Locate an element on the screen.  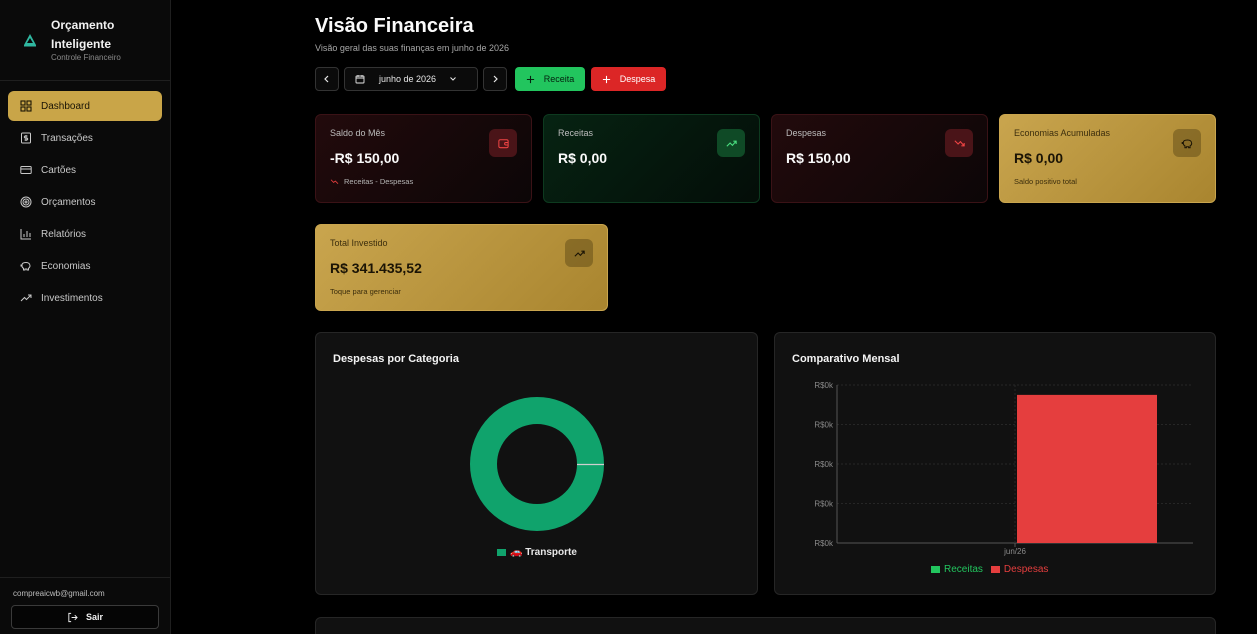
month-selector: junho de 2026 is located at coordinates (411, 79).